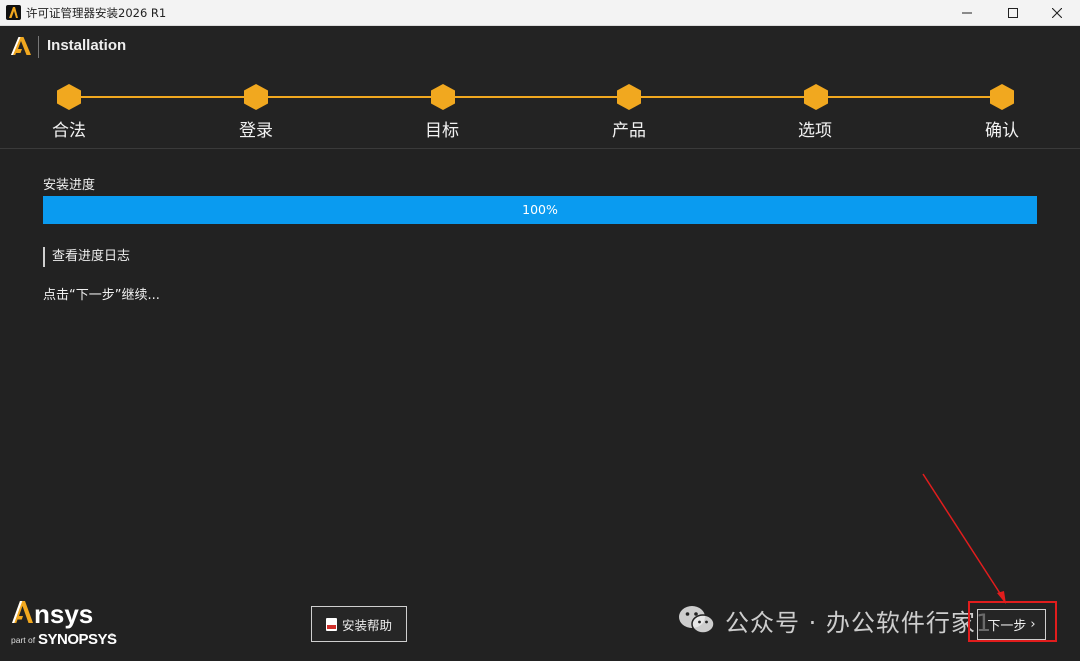 The height and width of the screenshot is (661, 1080). I want to click on header-title: Installation, so click(87, 45).